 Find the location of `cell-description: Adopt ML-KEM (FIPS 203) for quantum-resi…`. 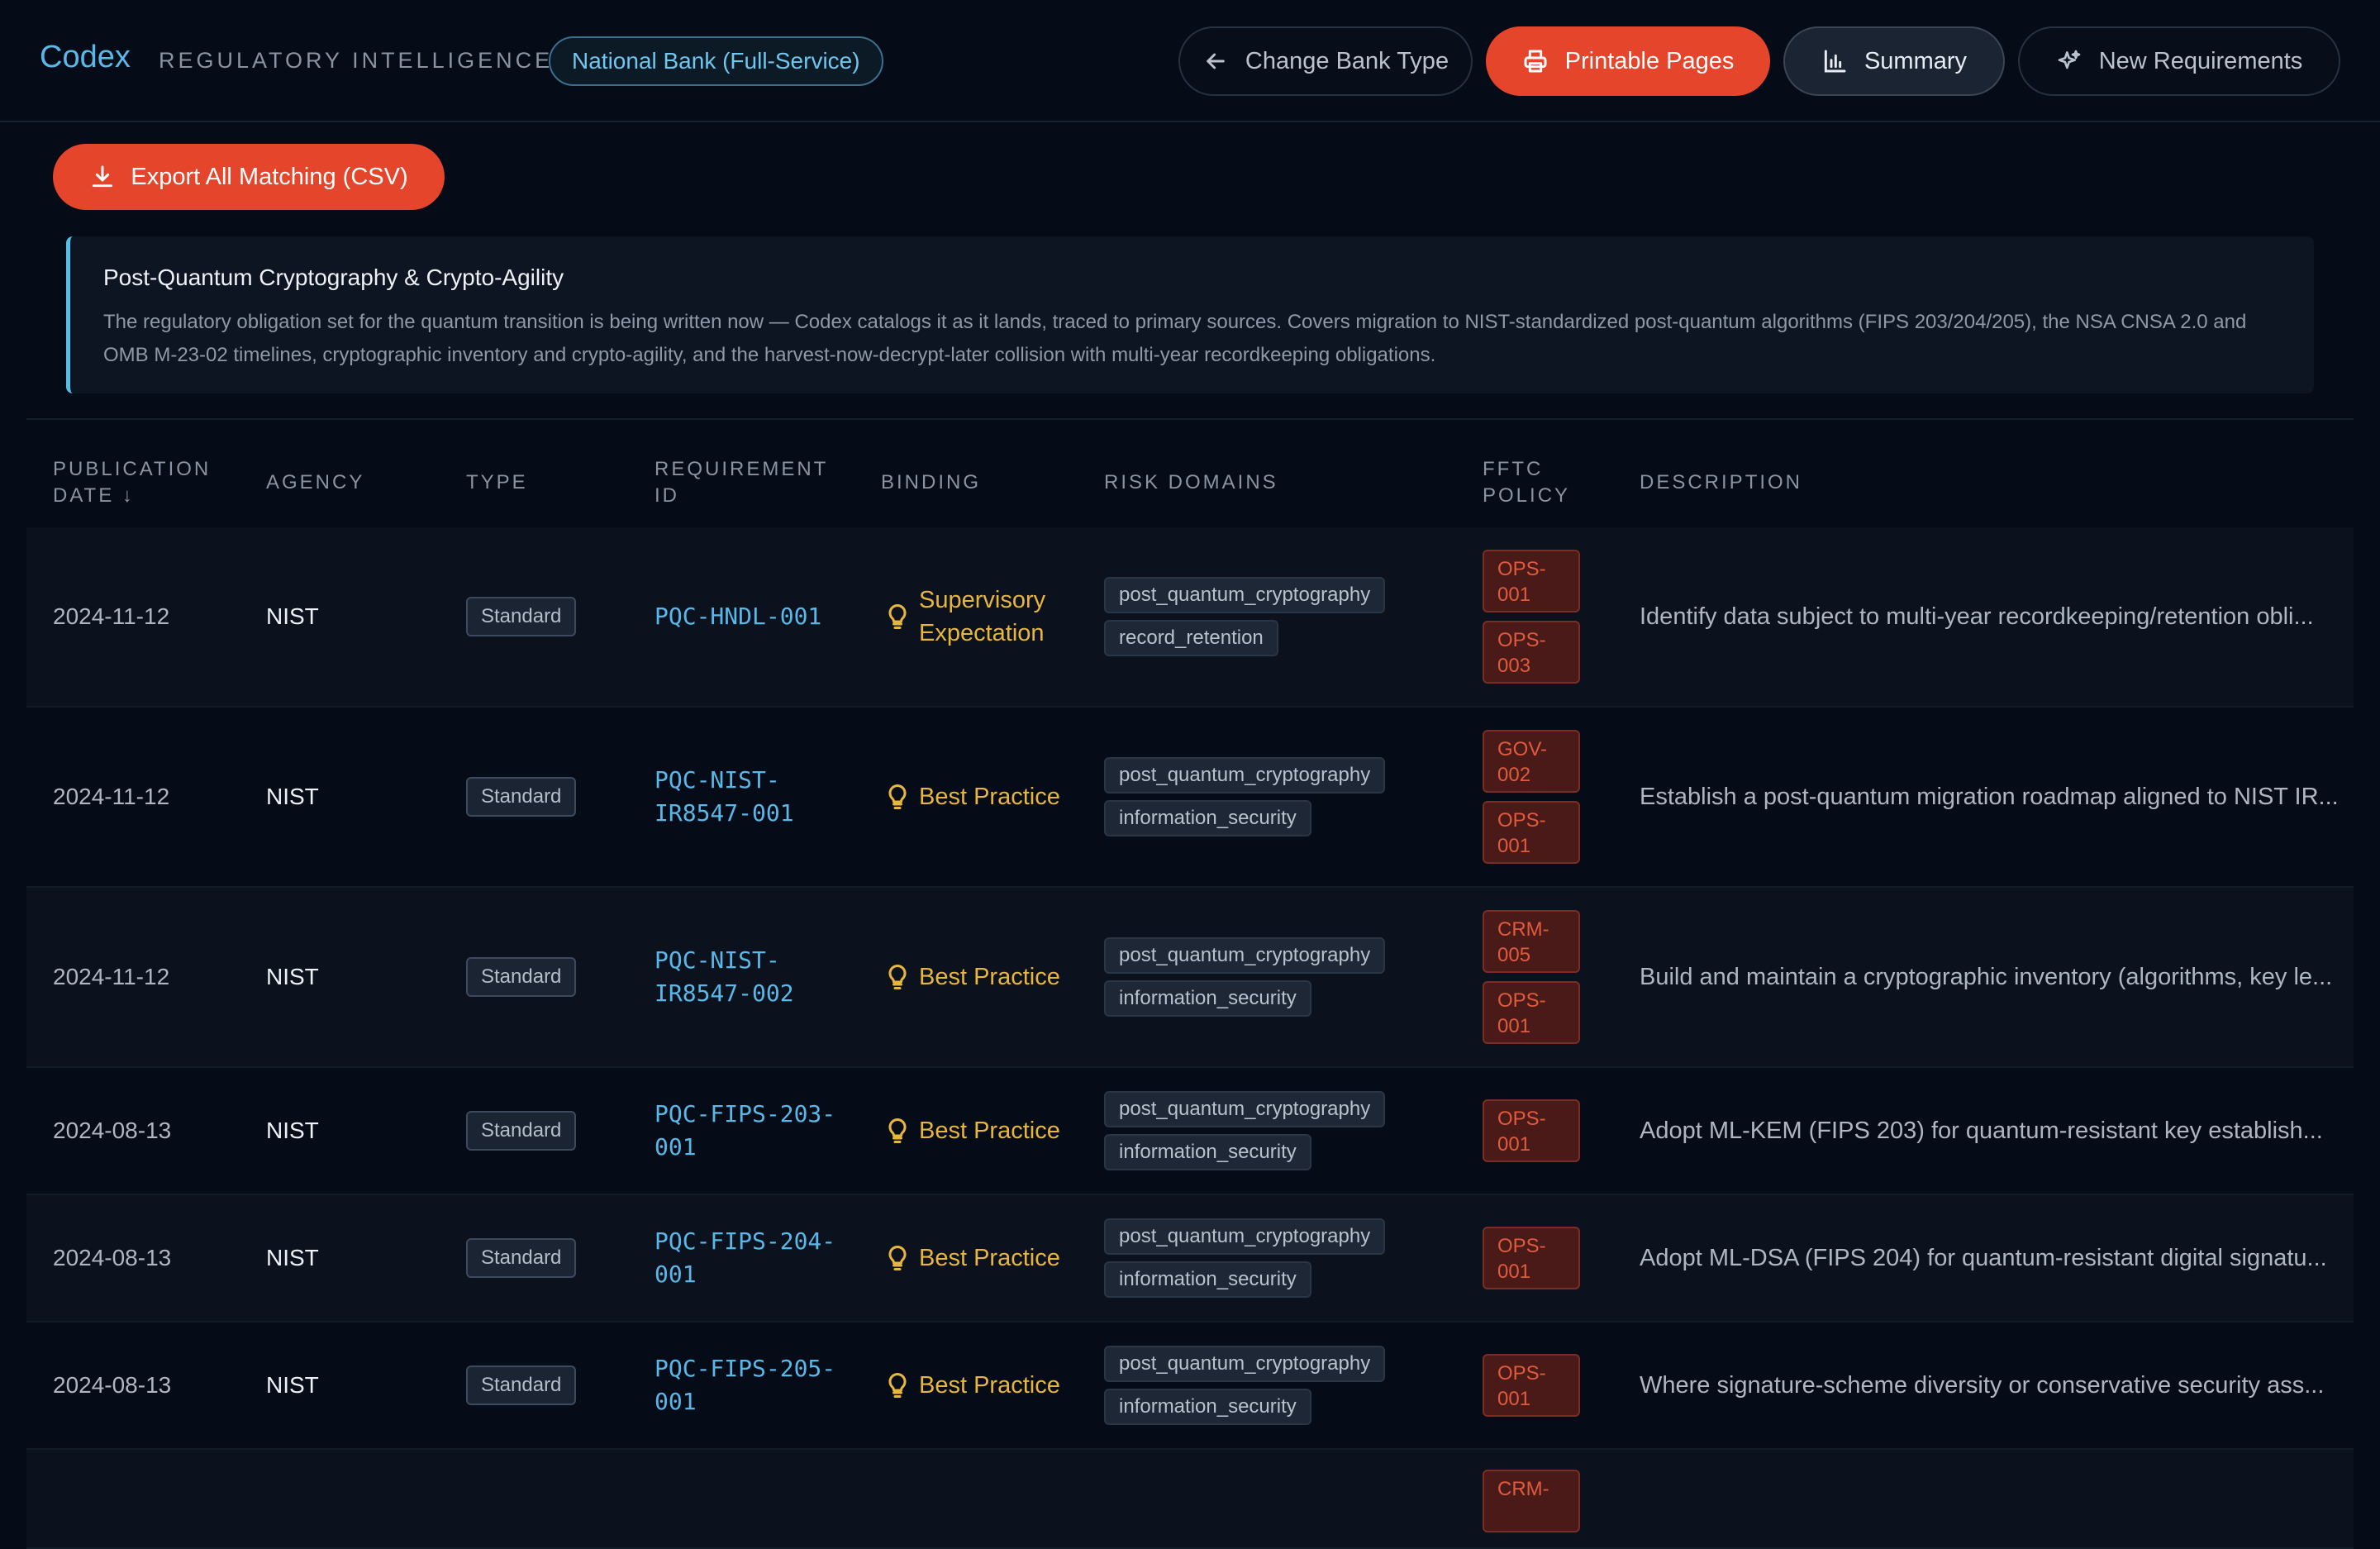

cell-description: Adopt ML-KEM (FIPS 203) for quantum-resi… is located at coordinates (1997, 1131).